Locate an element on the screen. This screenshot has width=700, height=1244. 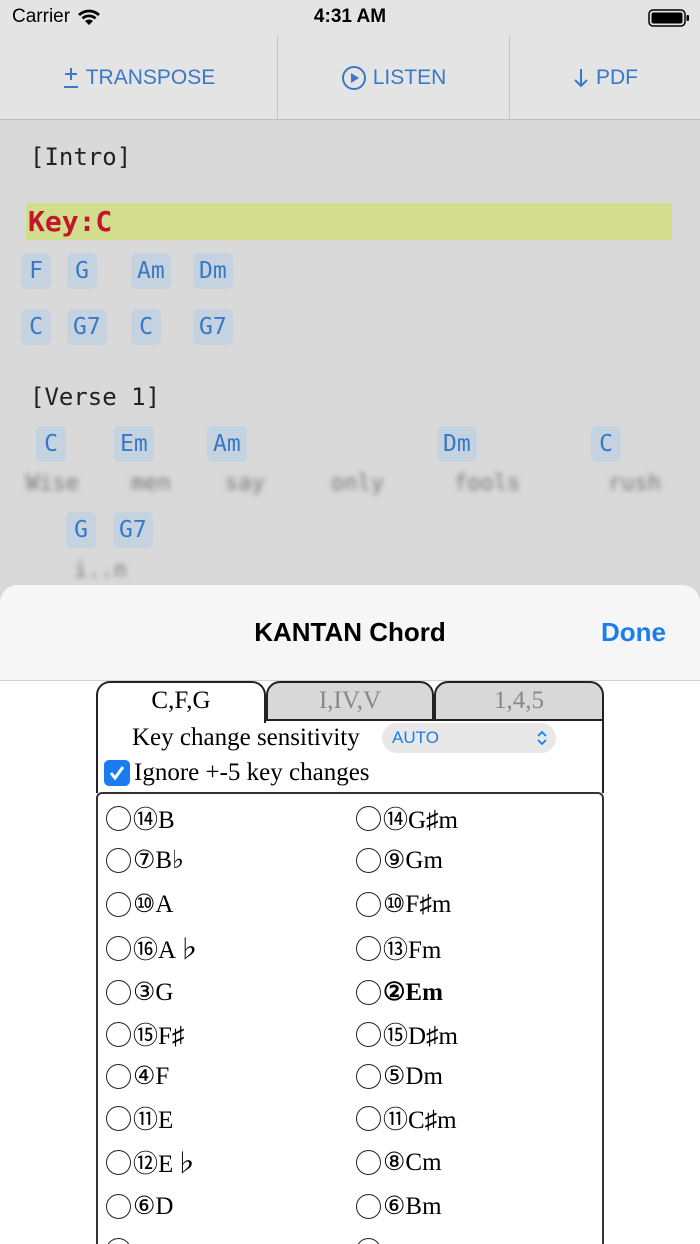
key-option: ⑭G♯m is located at coordinates (407, 818).